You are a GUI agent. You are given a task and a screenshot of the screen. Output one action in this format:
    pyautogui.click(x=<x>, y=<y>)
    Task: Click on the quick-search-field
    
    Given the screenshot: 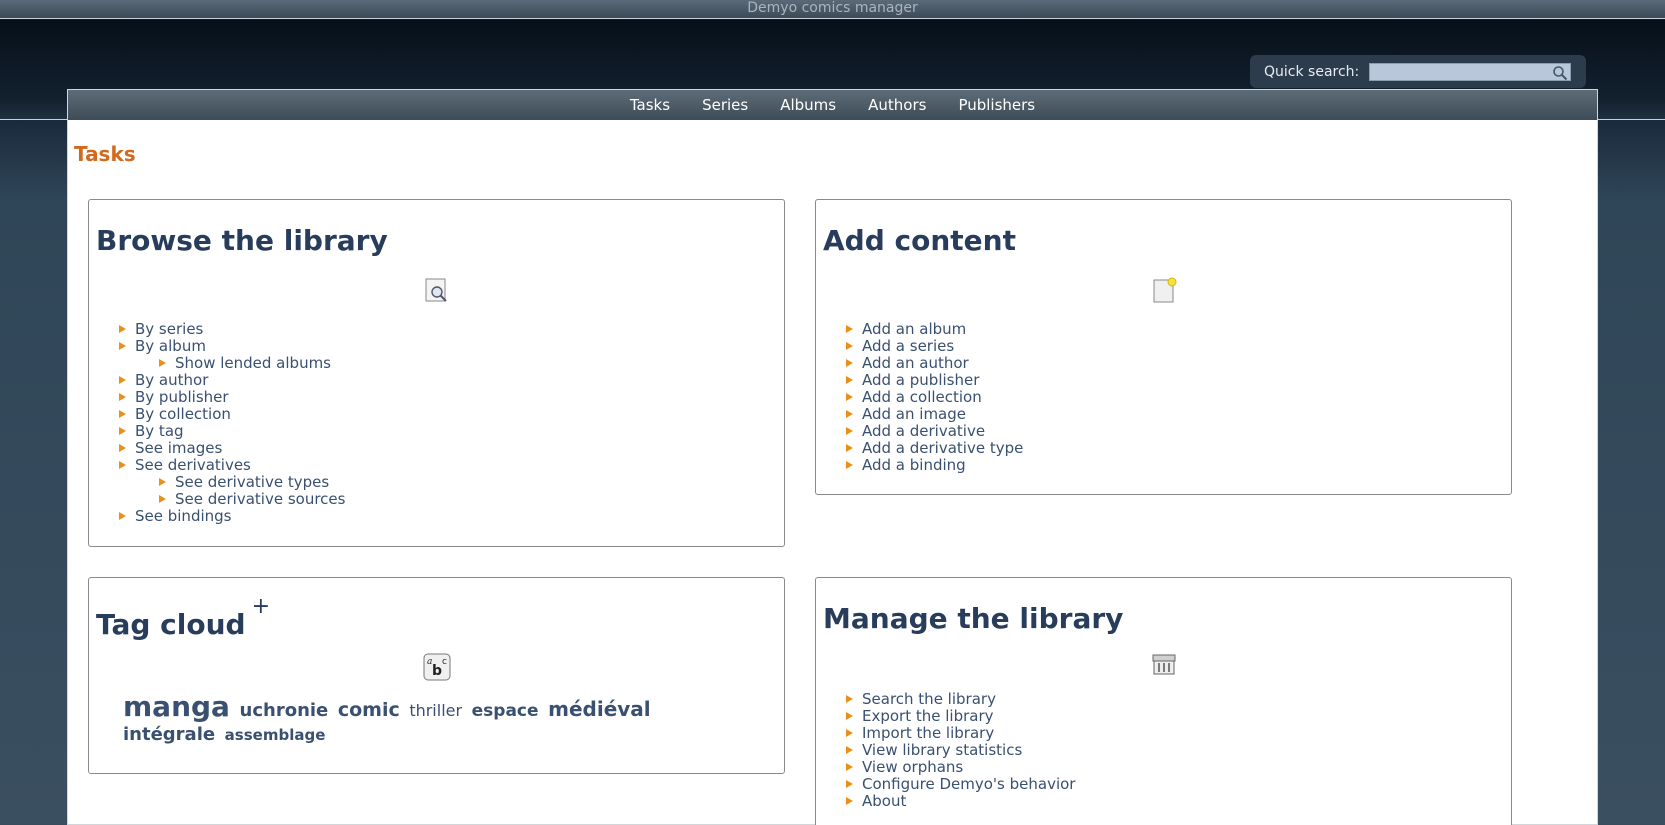 What is the action you would take?
    pyautogui.click(x=1470, y=72)
    